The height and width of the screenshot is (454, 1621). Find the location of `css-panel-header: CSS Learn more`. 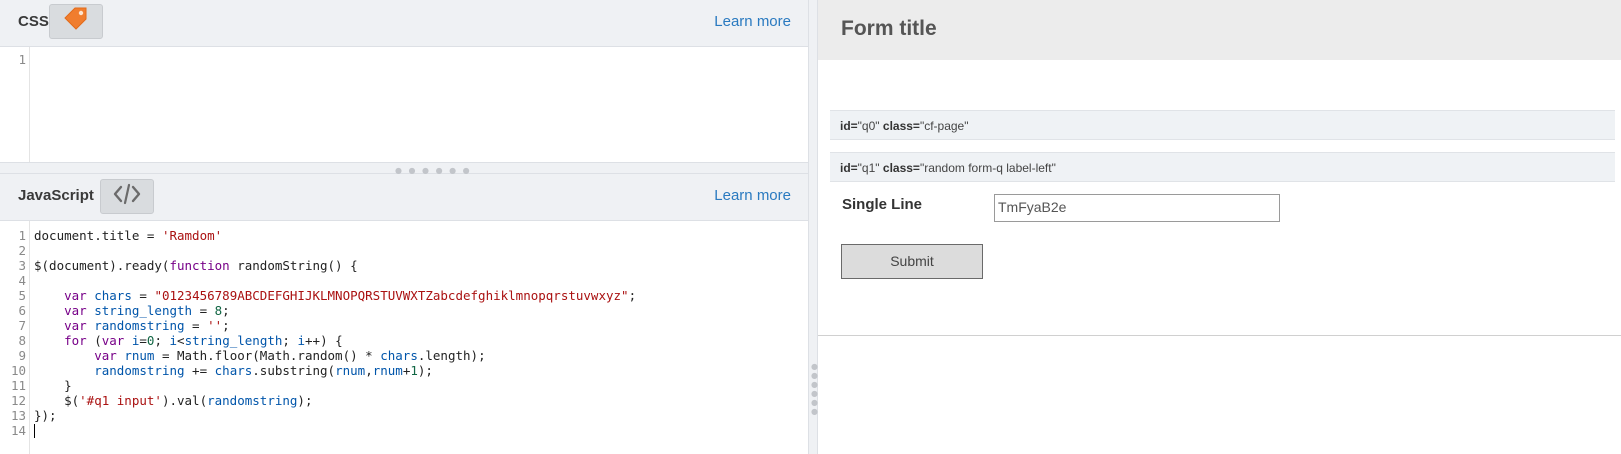

css-panel-header: CSS Learn more is located at coordinates (404, 23).